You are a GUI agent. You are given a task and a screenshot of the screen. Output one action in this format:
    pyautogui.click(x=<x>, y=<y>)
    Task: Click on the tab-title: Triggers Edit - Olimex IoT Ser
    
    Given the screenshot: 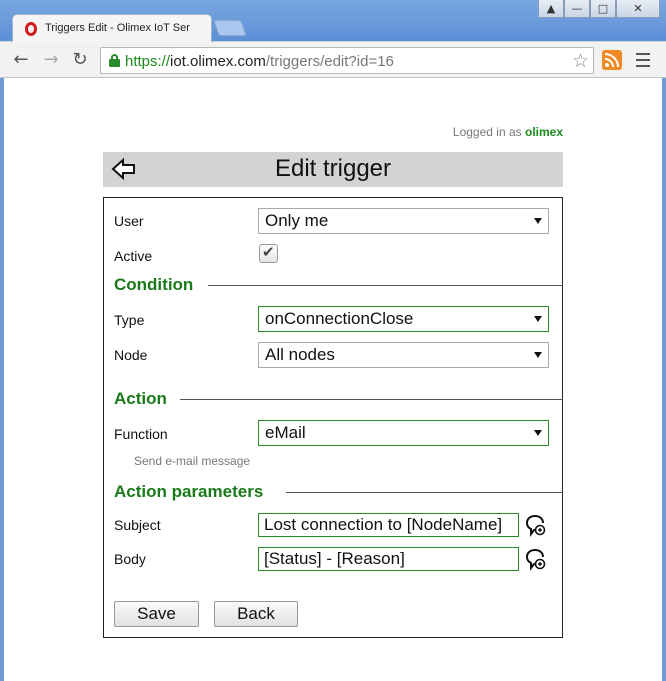 What is the action you would take?
    pyautogui.click(x=117, y=28)
    